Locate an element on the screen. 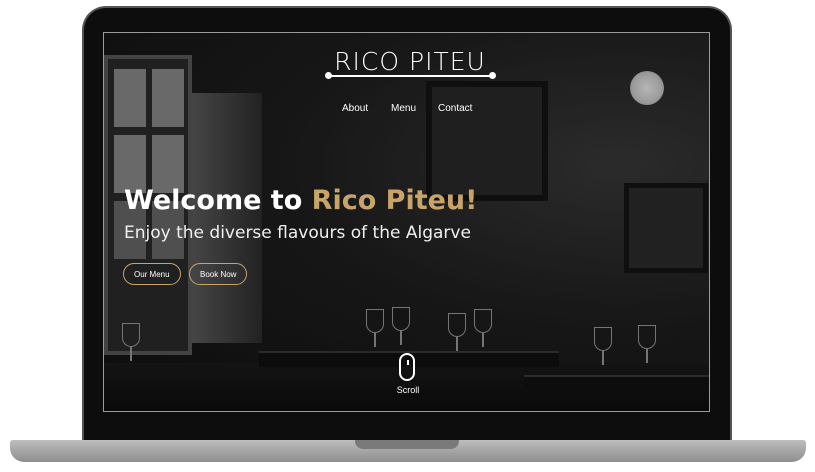  hero-title-accent: Rico Piteu! is located at coordinates (394, 200).